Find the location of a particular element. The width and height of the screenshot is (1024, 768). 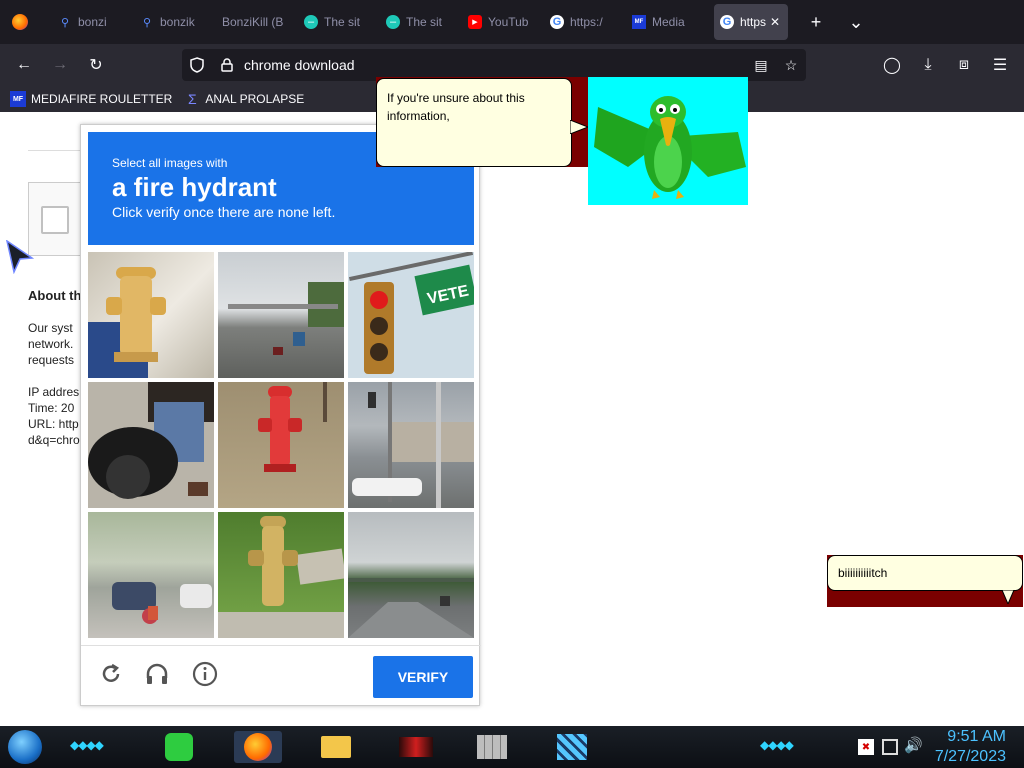

recaptcha-checkbox-frame is located at coordinates (58, 219).